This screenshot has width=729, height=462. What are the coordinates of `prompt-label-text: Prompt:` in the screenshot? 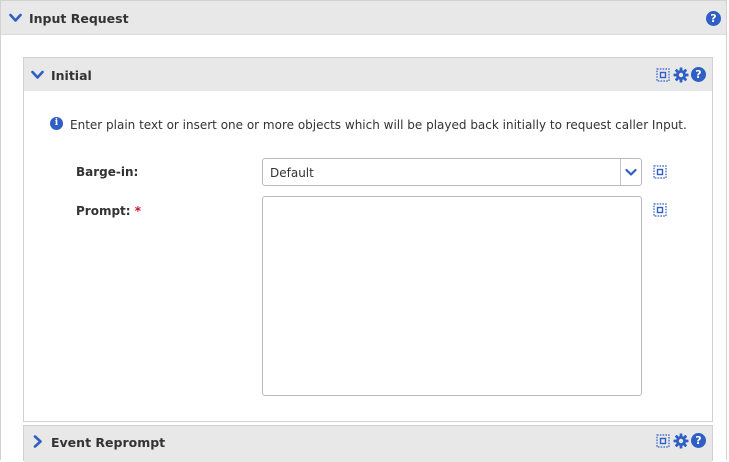 It's located at (103, 211).